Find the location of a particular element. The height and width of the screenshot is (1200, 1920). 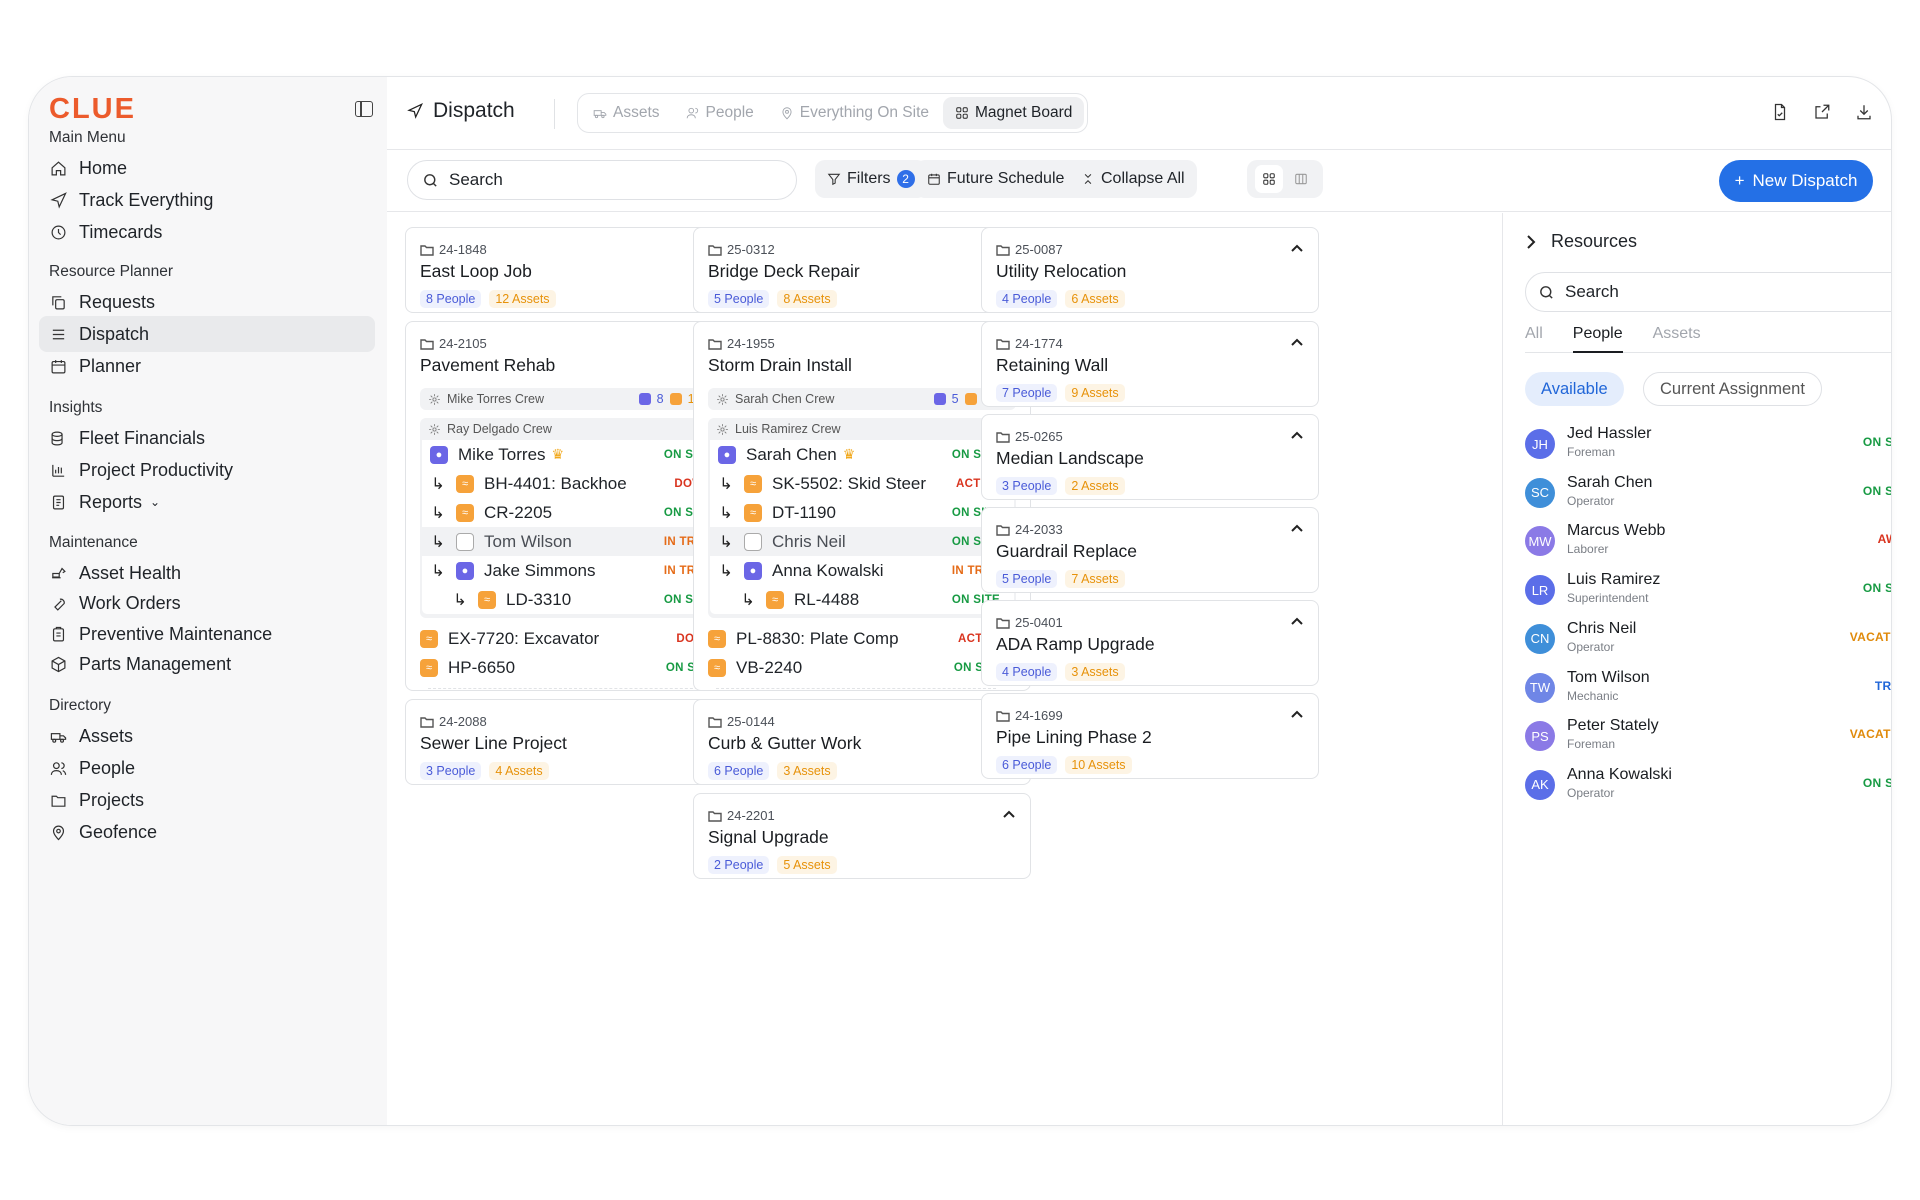

job-card: 24-1774 Retaining Wall 7 People 9 Assets is located at coordinates (1150, 364).